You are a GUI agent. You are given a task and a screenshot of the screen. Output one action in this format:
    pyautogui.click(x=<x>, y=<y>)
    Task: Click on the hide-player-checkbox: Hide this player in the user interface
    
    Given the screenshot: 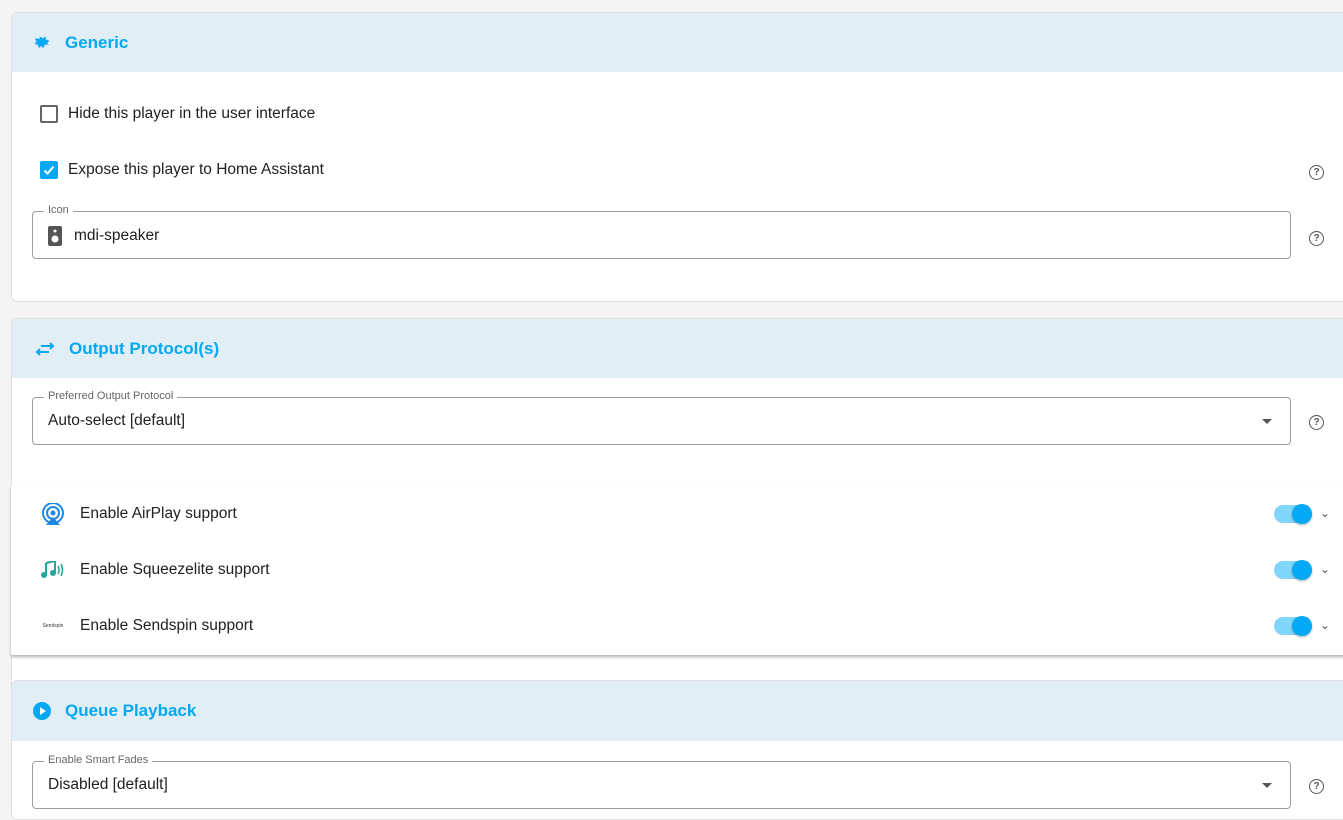 What is the action you would take?
    pyautogui.click(x=177, y=114)
    